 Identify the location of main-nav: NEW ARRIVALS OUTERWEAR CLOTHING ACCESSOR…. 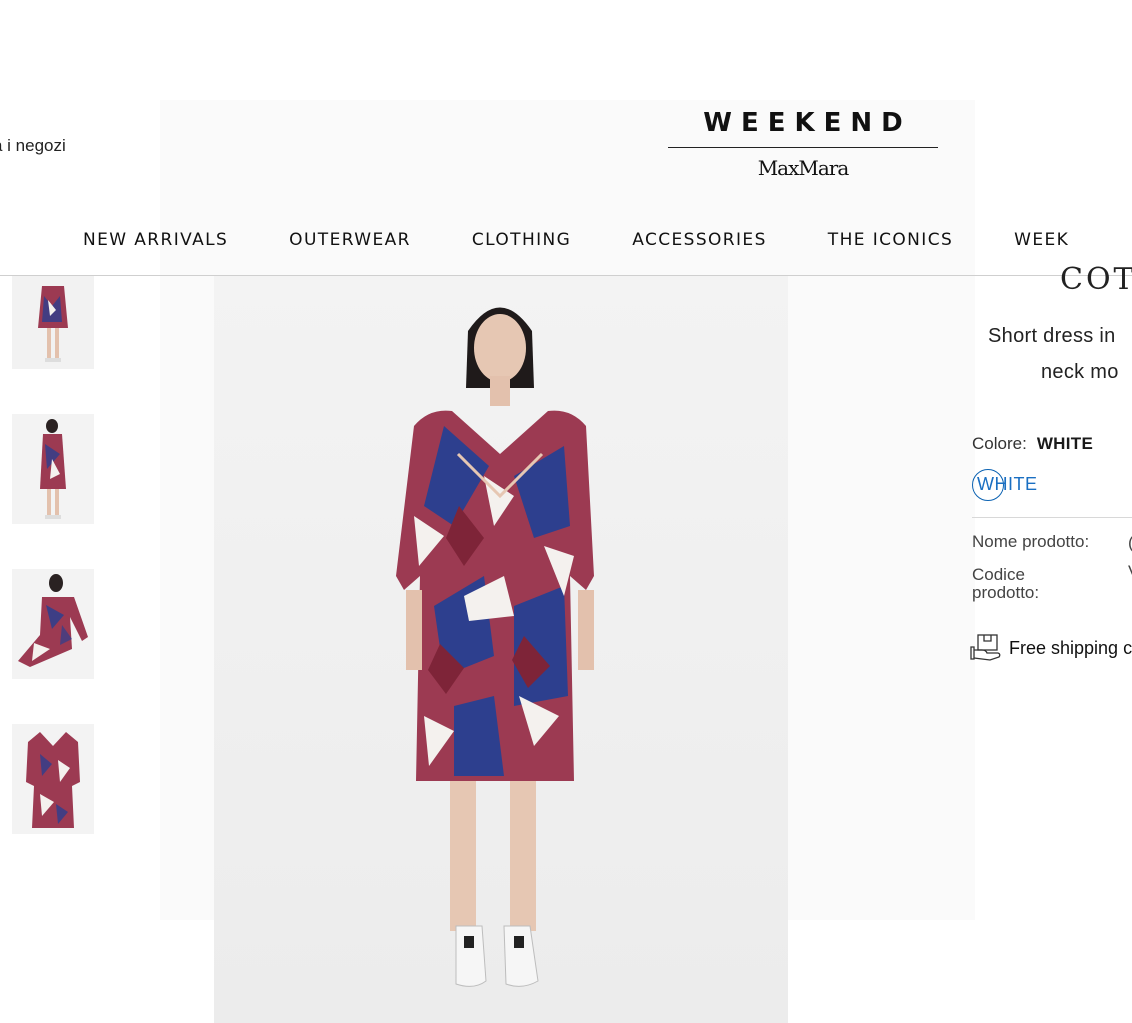
(606, 240).